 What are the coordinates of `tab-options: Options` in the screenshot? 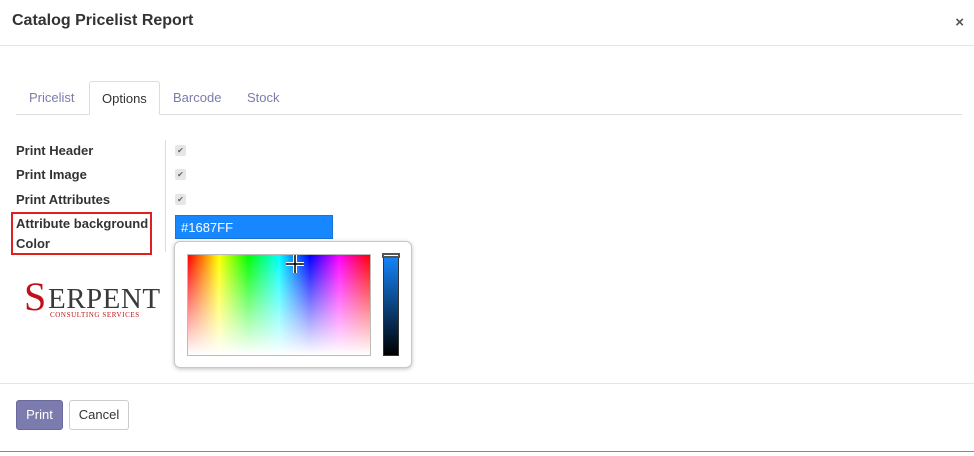 It's located at (124, 98).